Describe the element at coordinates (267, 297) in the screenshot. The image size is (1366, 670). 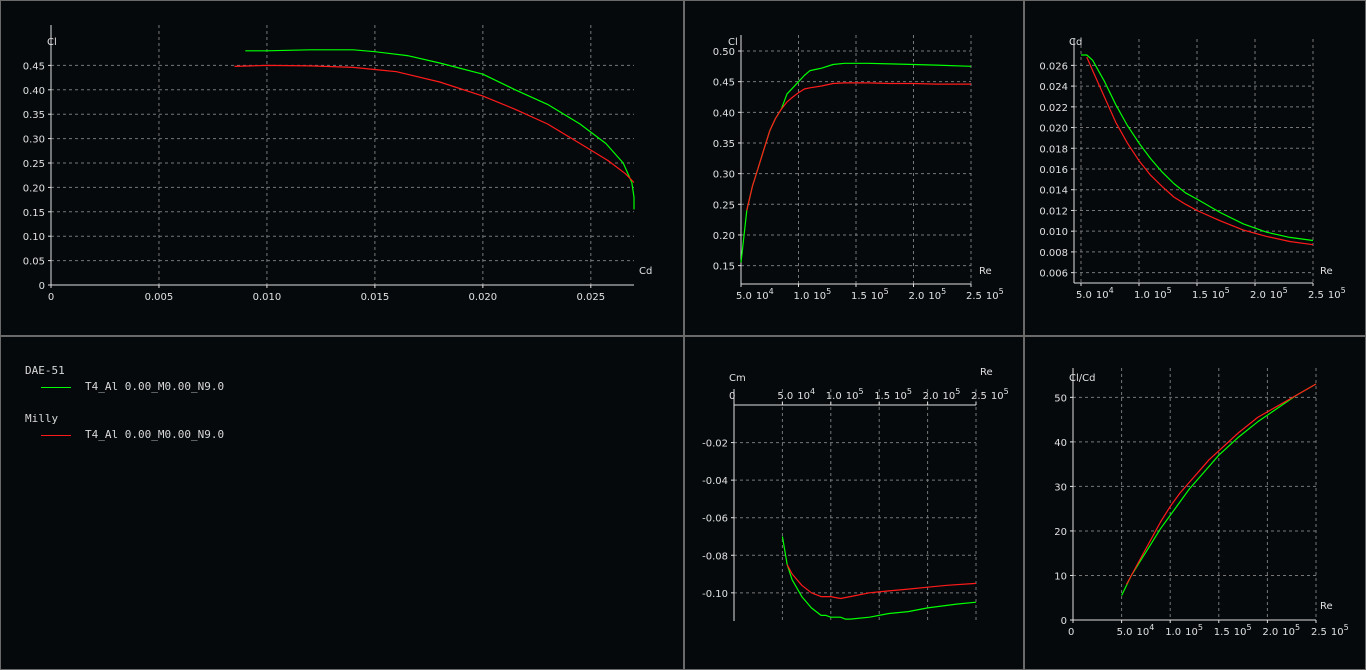
I see `x-tick-label: 0.010` at that location.